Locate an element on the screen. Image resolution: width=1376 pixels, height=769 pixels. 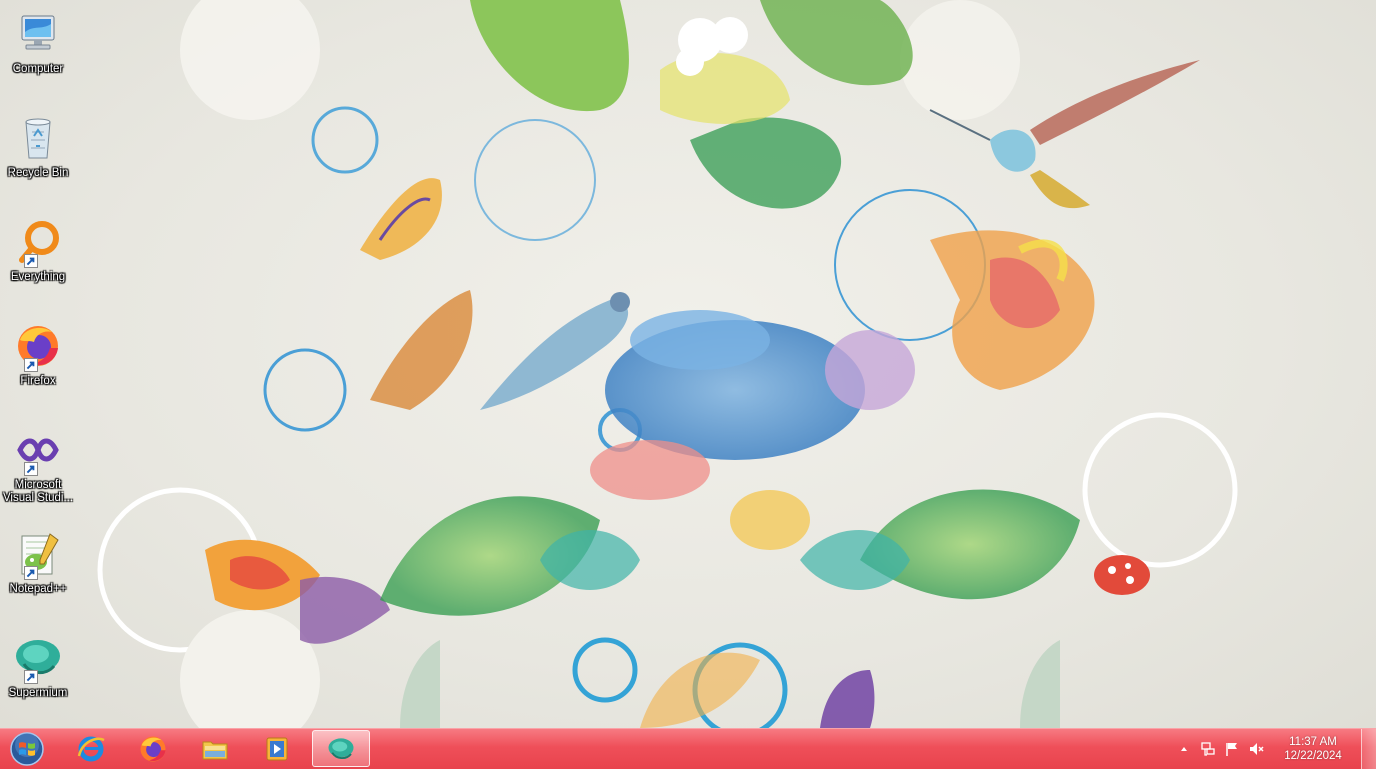
taskbar-item-media-player is located at coordinates (277, 748).